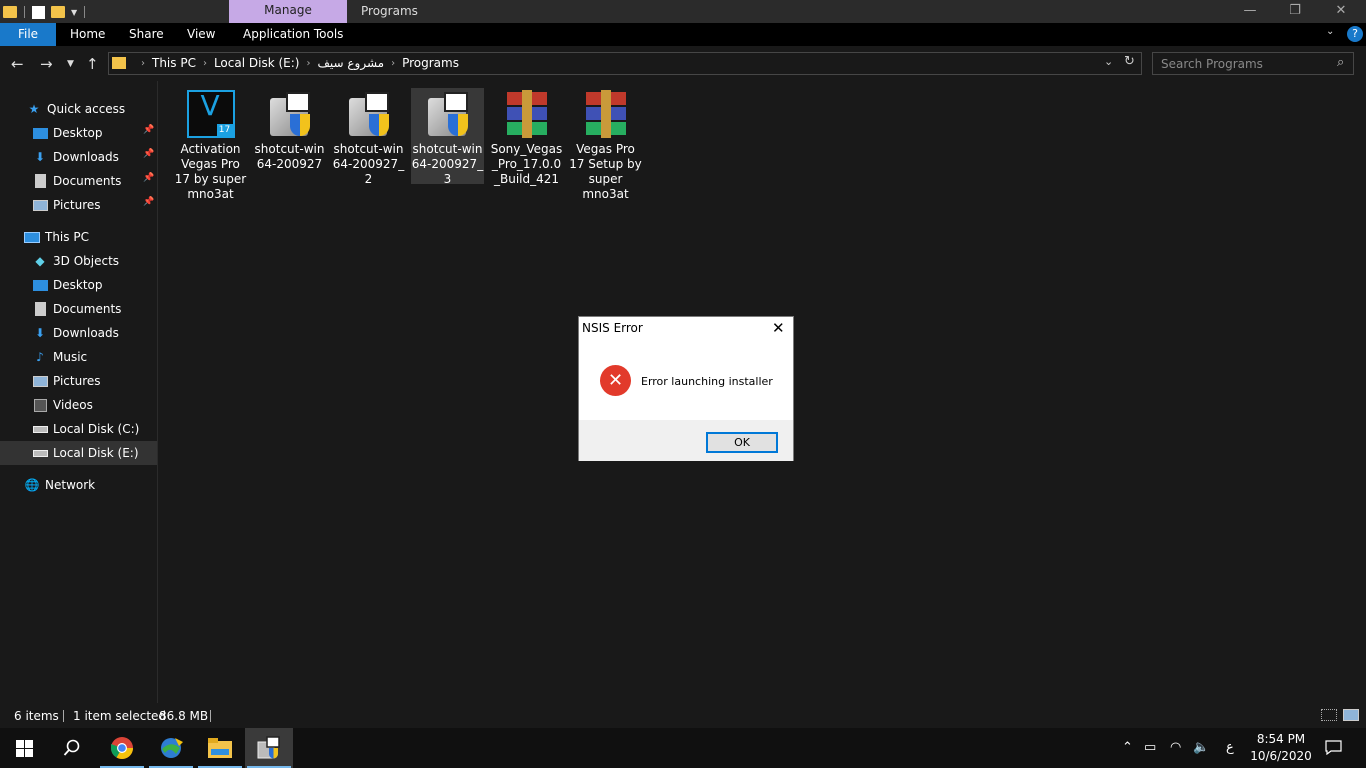 This screenshot has height=768, width=1366. I want to click on dialog-message: Error launching installer, so click(707, 381).